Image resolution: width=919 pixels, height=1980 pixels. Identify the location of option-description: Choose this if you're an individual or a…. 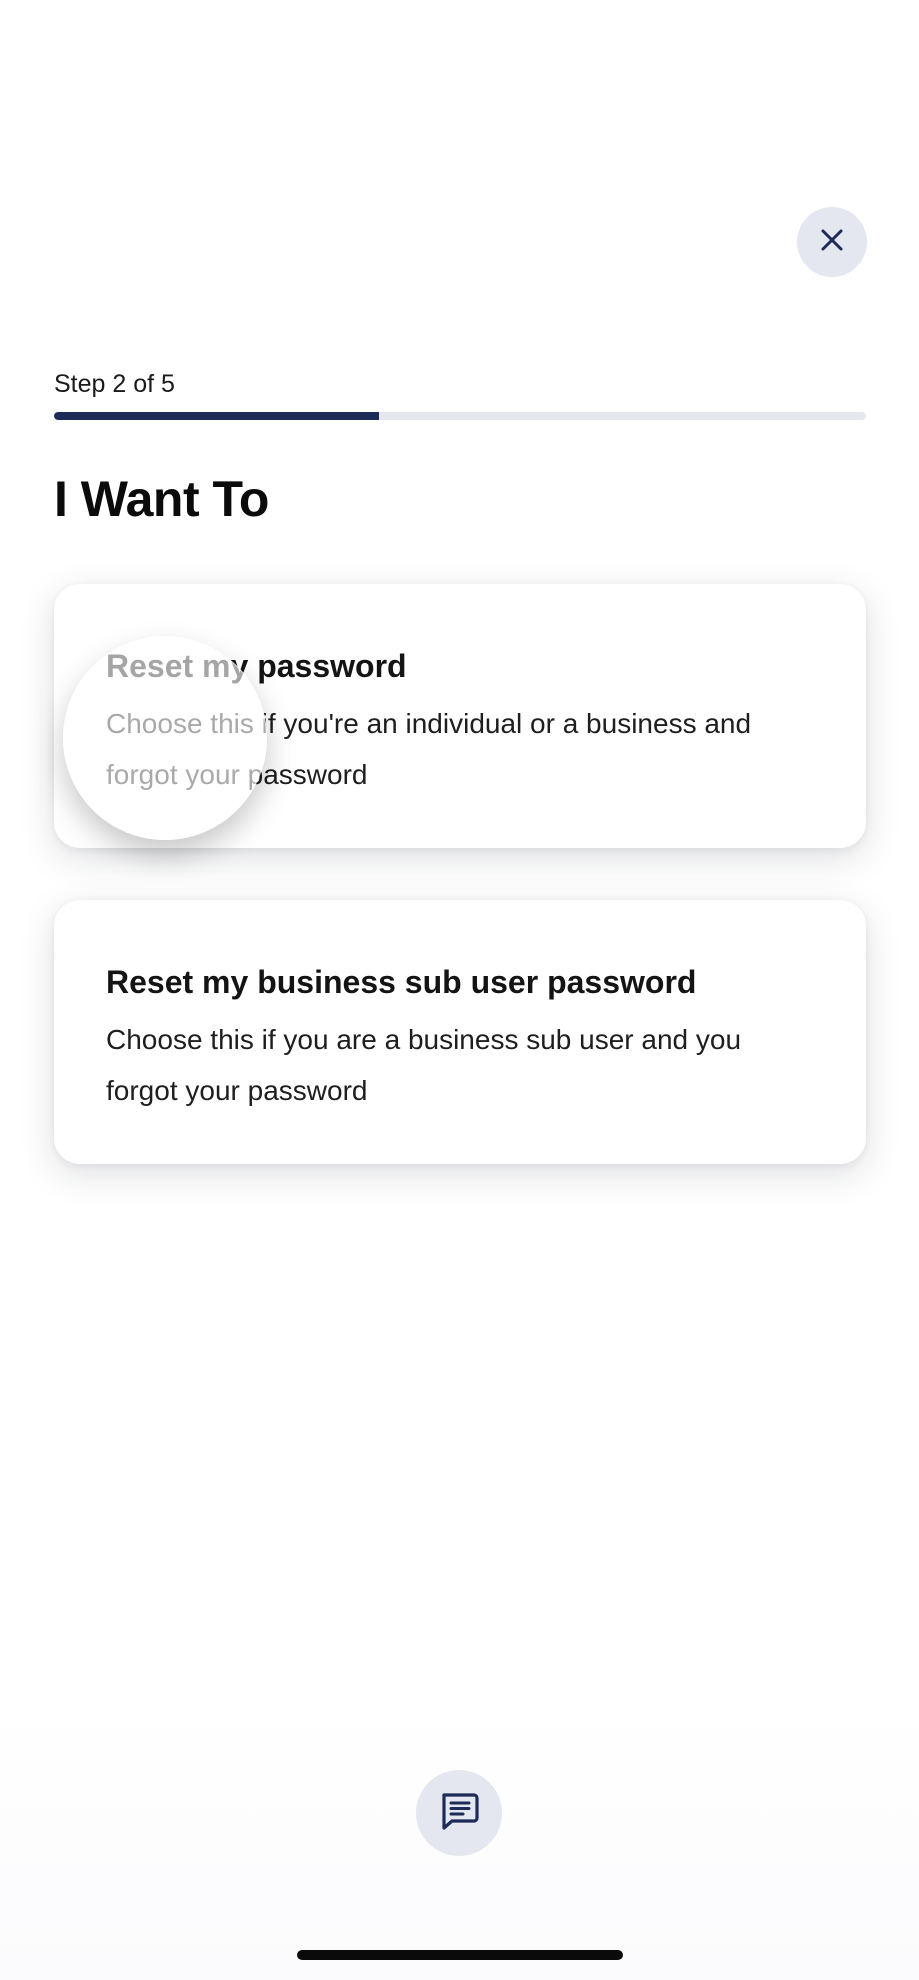
(429, 749).